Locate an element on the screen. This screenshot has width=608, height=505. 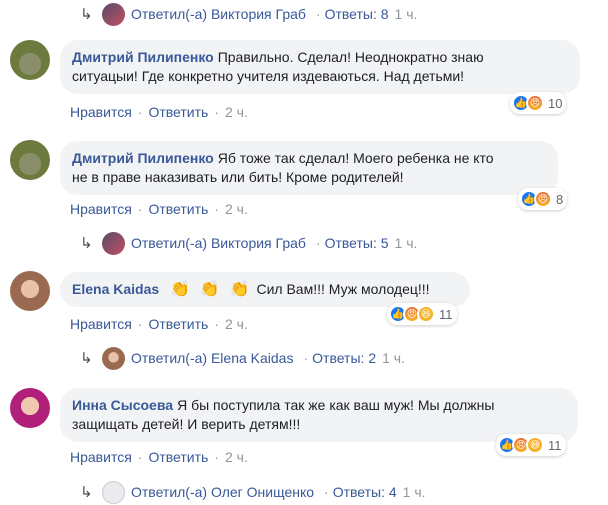
reply-count: Ответы: 2 is located at coordinates (344, 358).